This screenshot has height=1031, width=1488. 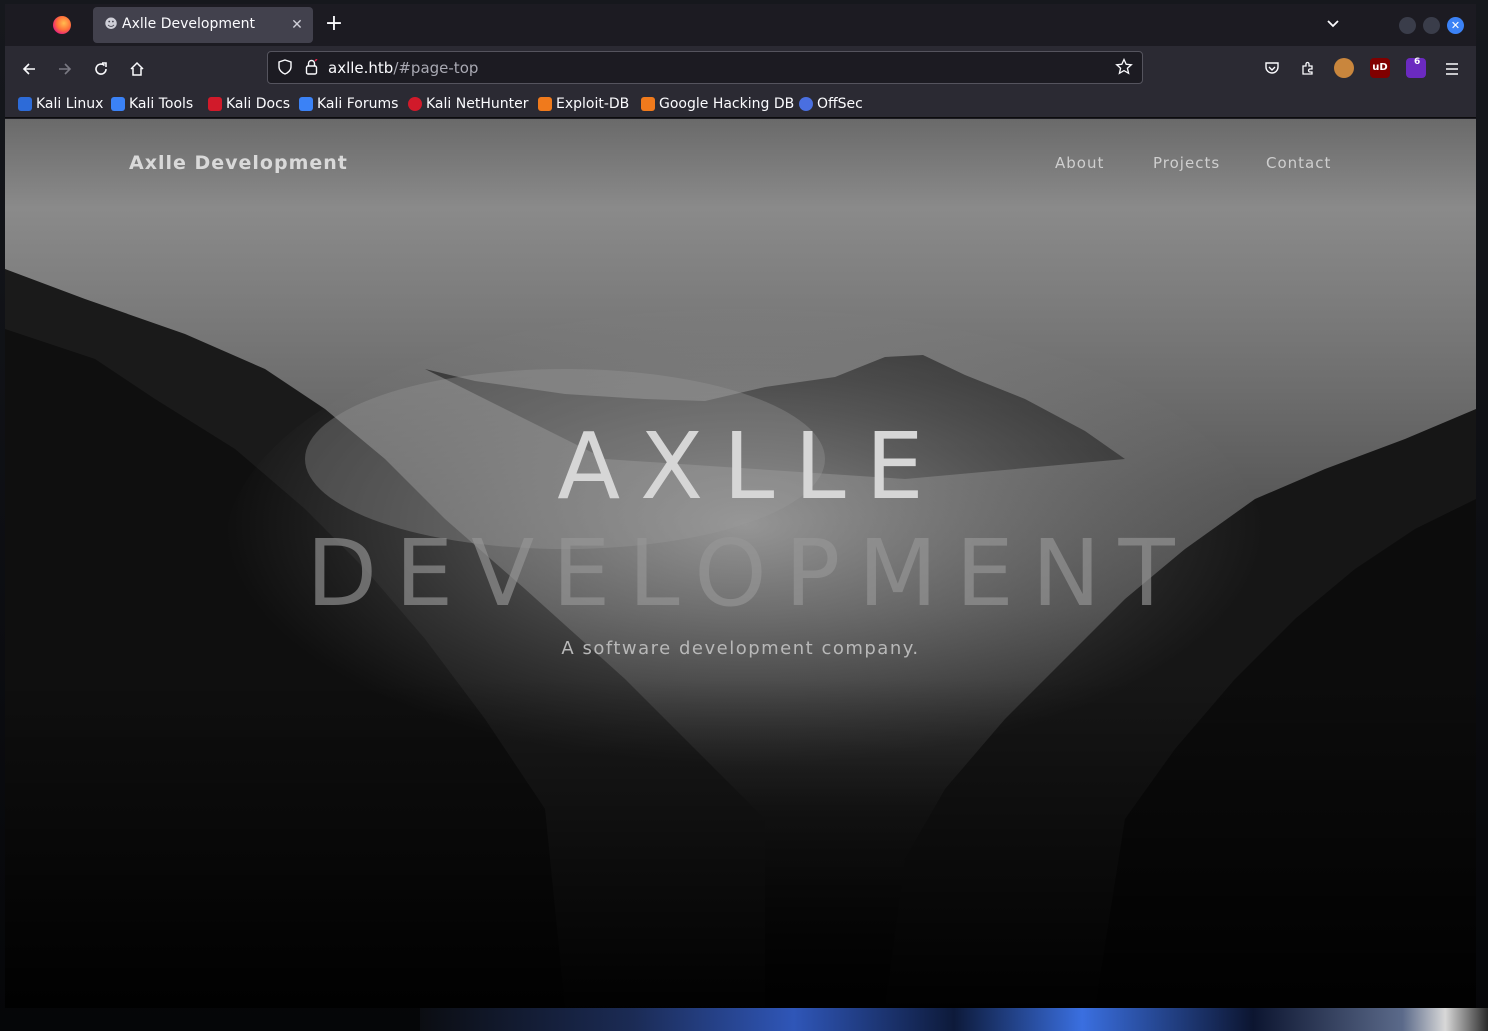 I want to click on bookmark-exploit-db: Exploit-DB, so click(x=583, y=104).